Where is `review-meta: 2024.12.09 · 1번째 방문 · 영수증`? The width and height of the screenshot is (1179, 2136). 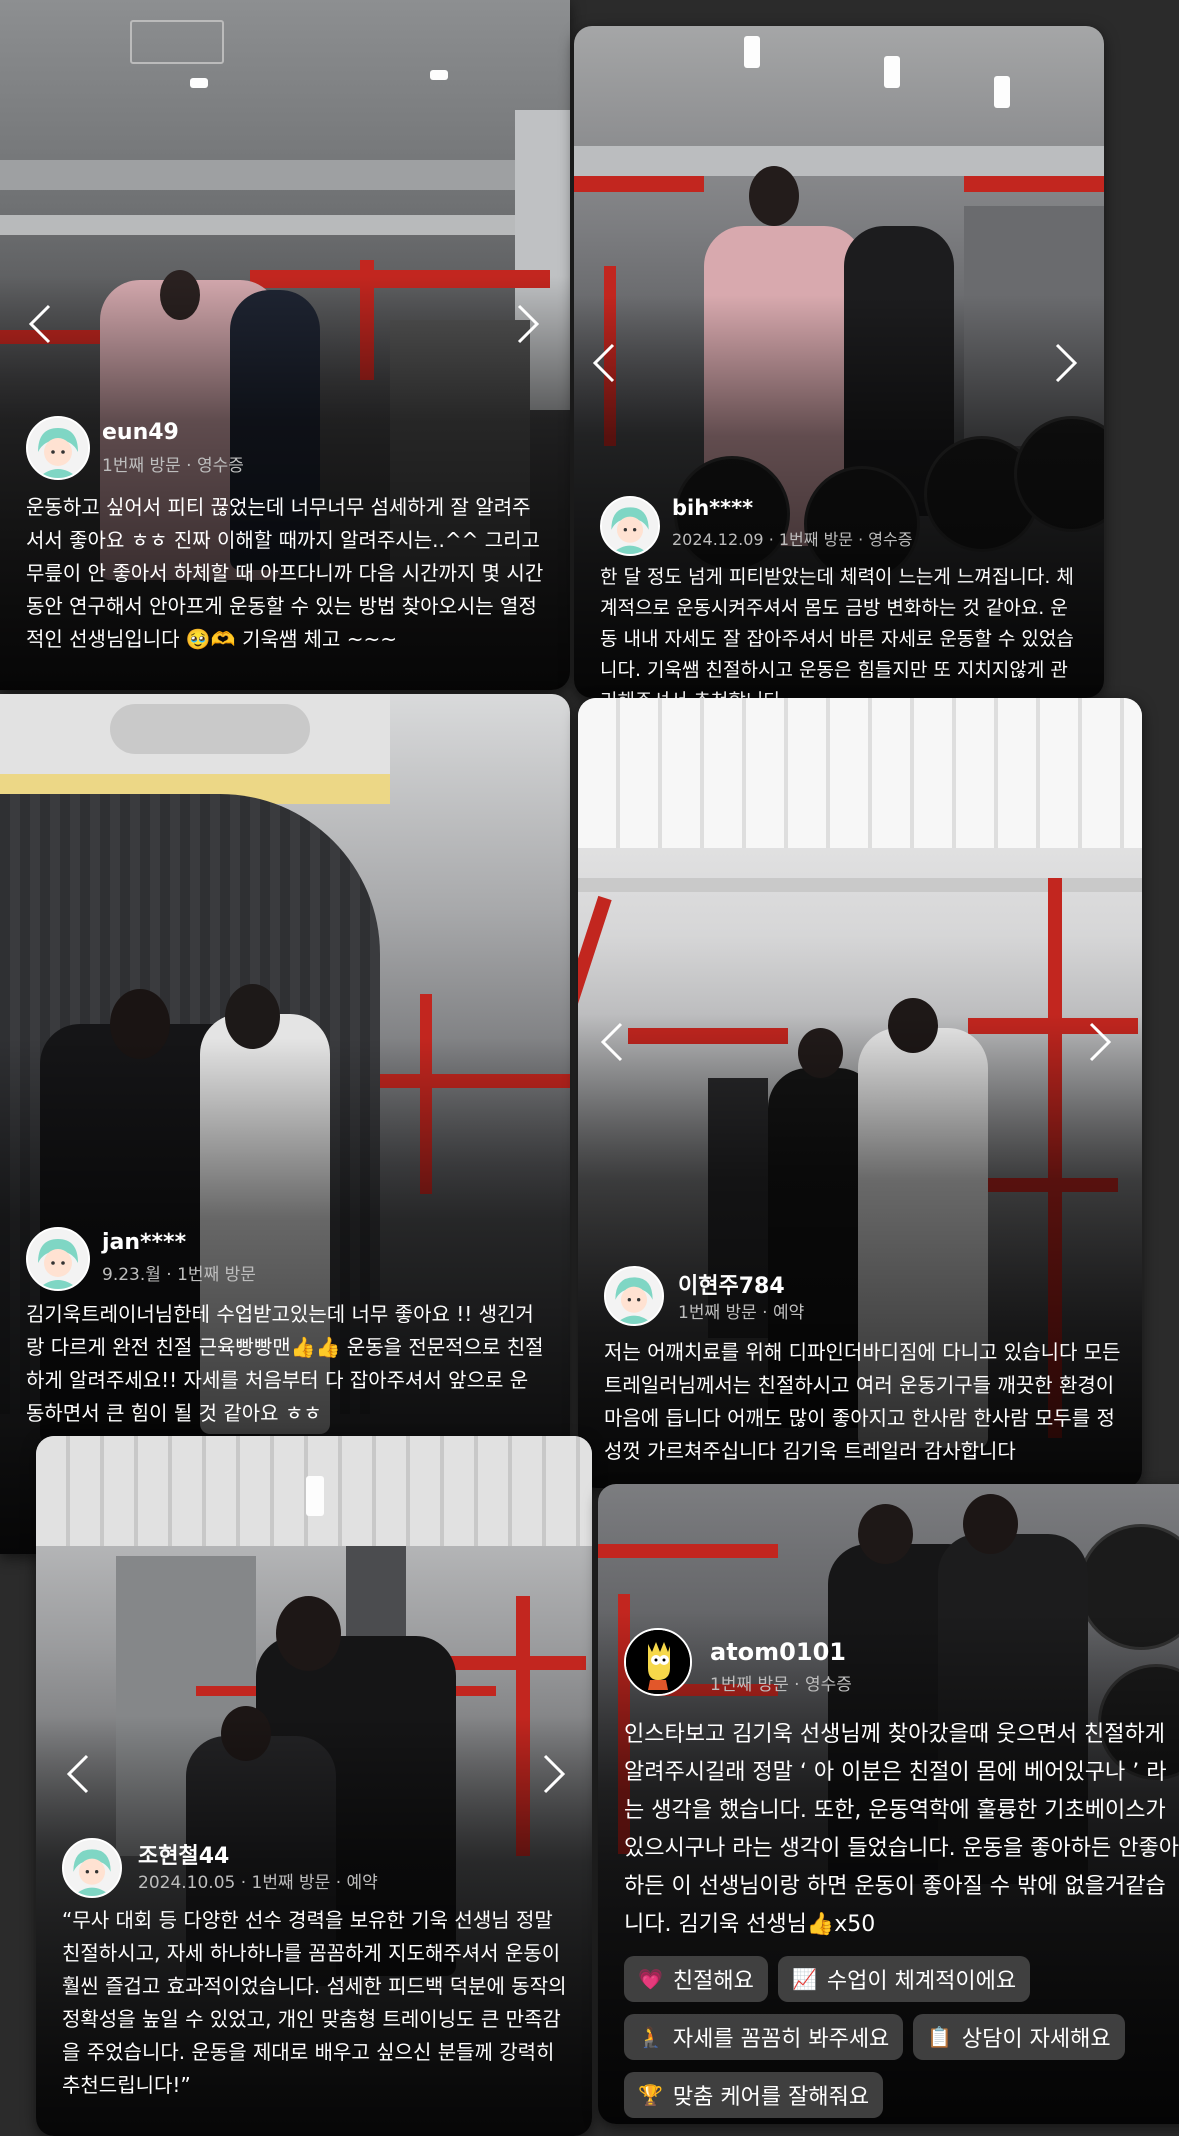
review-meta: 2024.12.09 · 1번째 방문 · 영수증 is located at coordinates (792, 539).